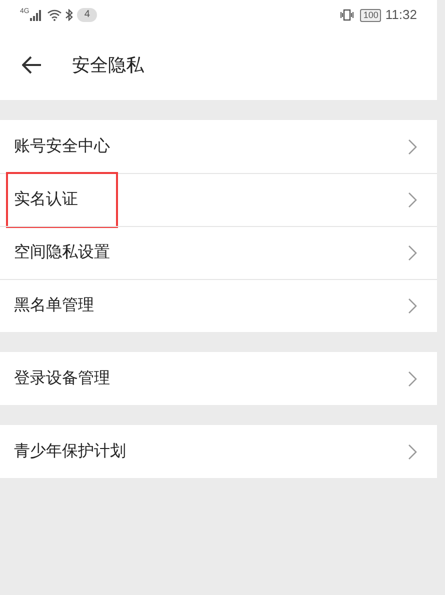 This screenshot has width=445, height=595. I want to click on row-label: 黑名单管理, so click(54, 306).